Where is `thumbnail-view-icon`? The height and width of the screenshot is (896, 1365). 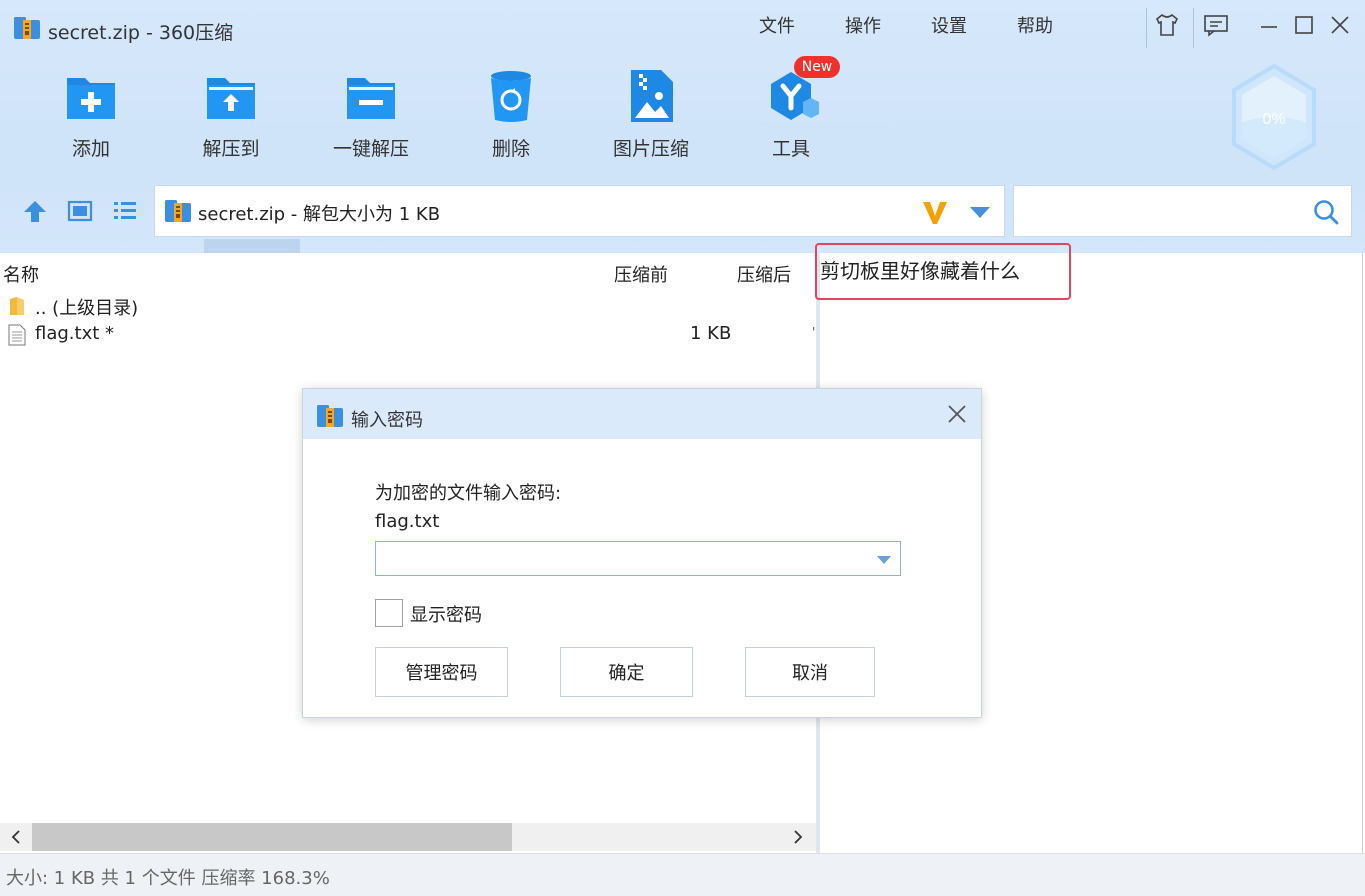
thumbnail-view-icon is located at coordinates (80, 211).